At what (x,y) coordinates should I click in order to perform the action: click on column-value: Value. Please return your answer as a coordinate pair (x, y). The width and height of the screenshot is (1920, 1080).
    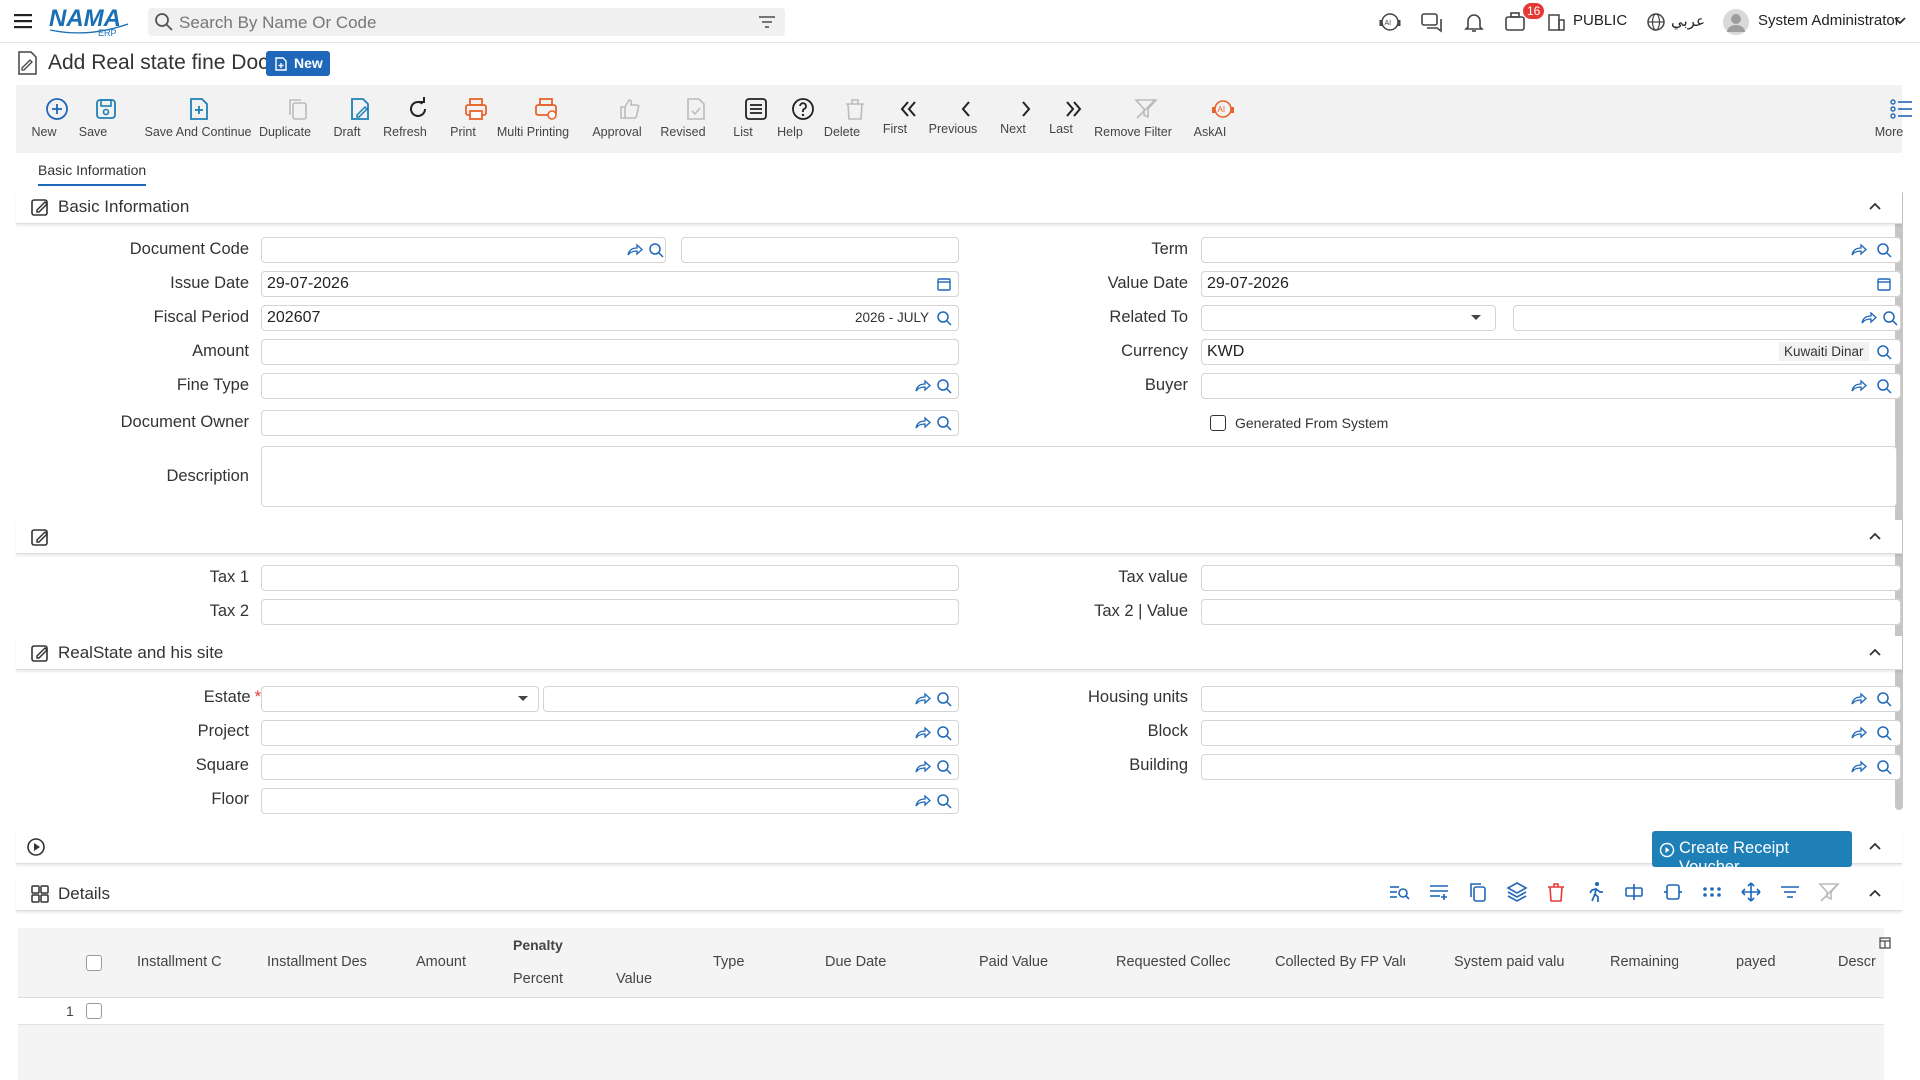
    Looking at the image, I should click on (641, 979).